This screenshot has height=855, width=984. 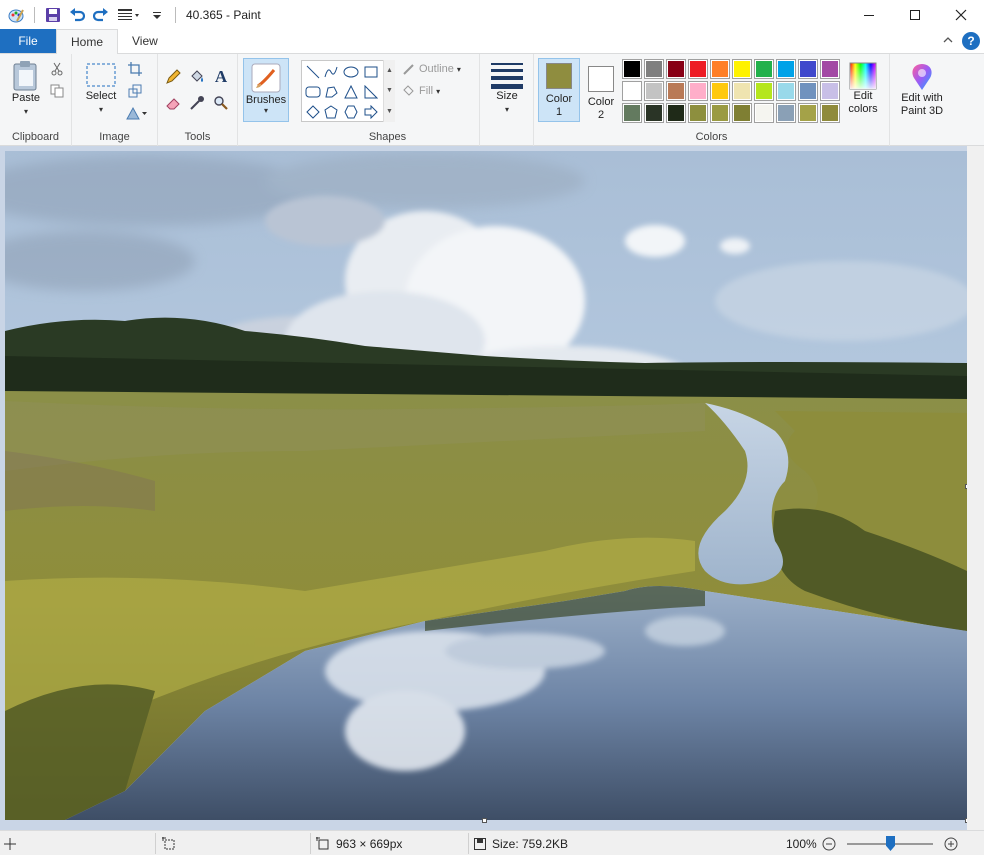 What do you see at coordinates (135, 69) in the screenshot?
I see `crop-icon` at bounding box center [135, 69].